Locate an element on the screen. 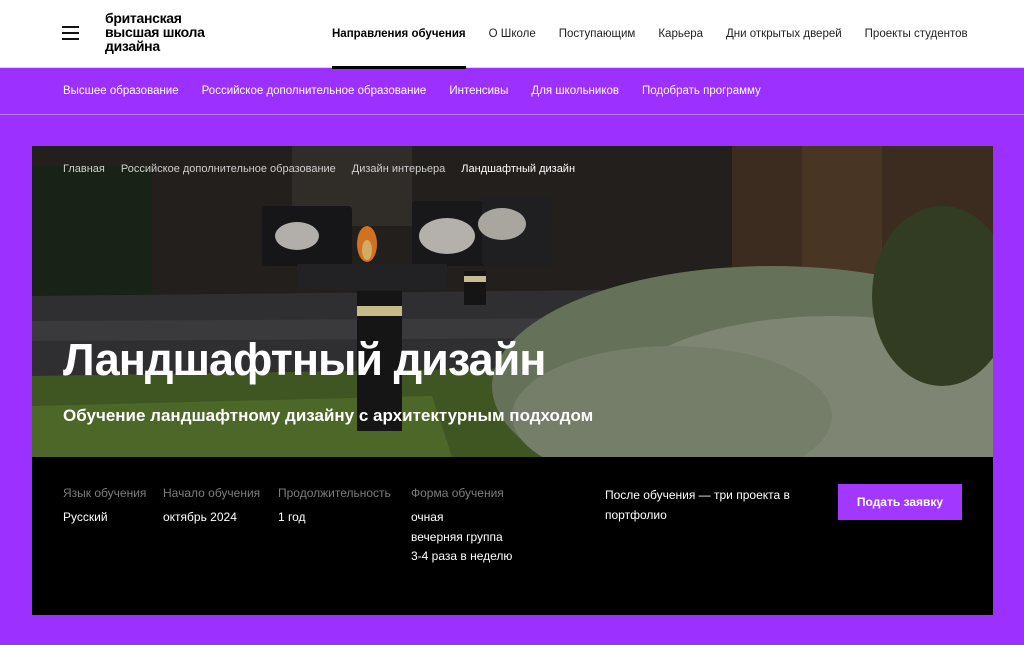 The width and height of the screenshot is (1024, 645). detail-label: Начало обучения is located at coordinates (212, 493).